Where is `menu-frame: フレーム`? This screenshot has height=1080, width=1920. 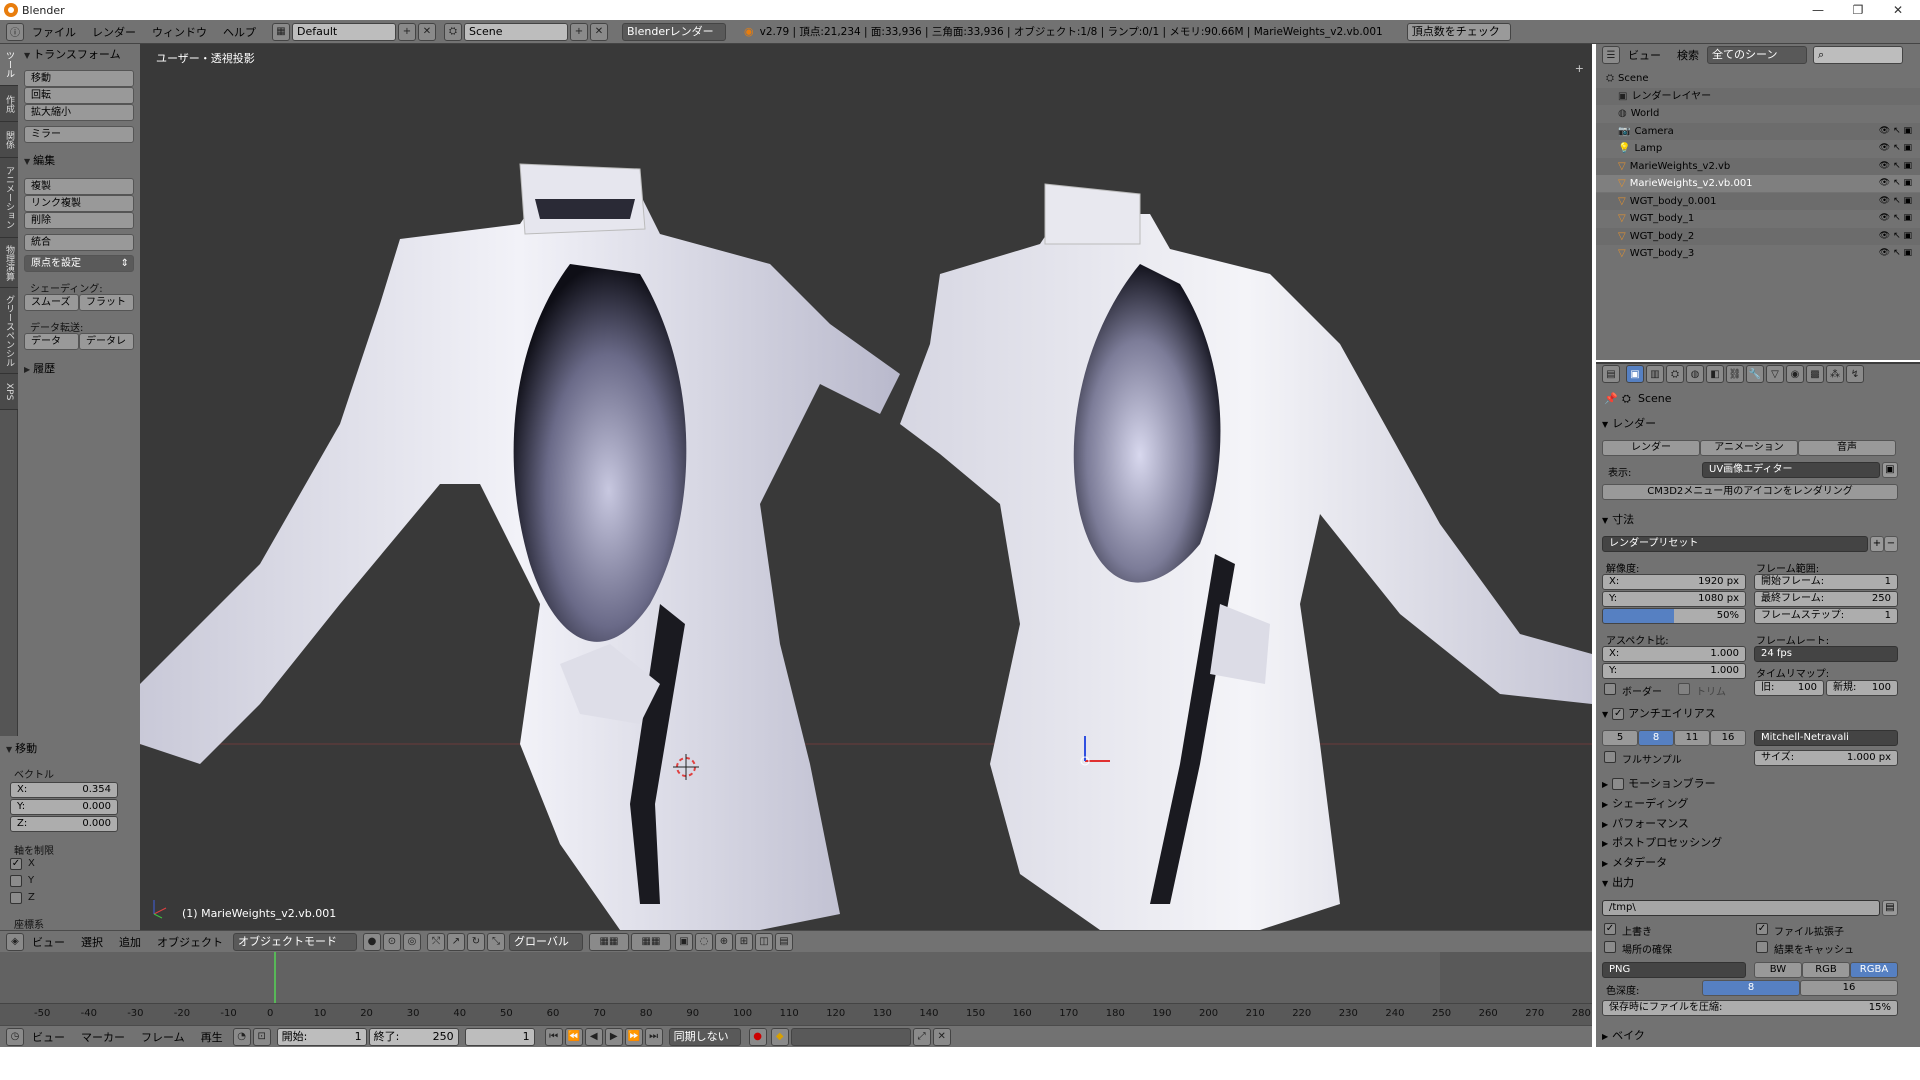
menu-frame: フレーム is located at coordinates (163, 1037).